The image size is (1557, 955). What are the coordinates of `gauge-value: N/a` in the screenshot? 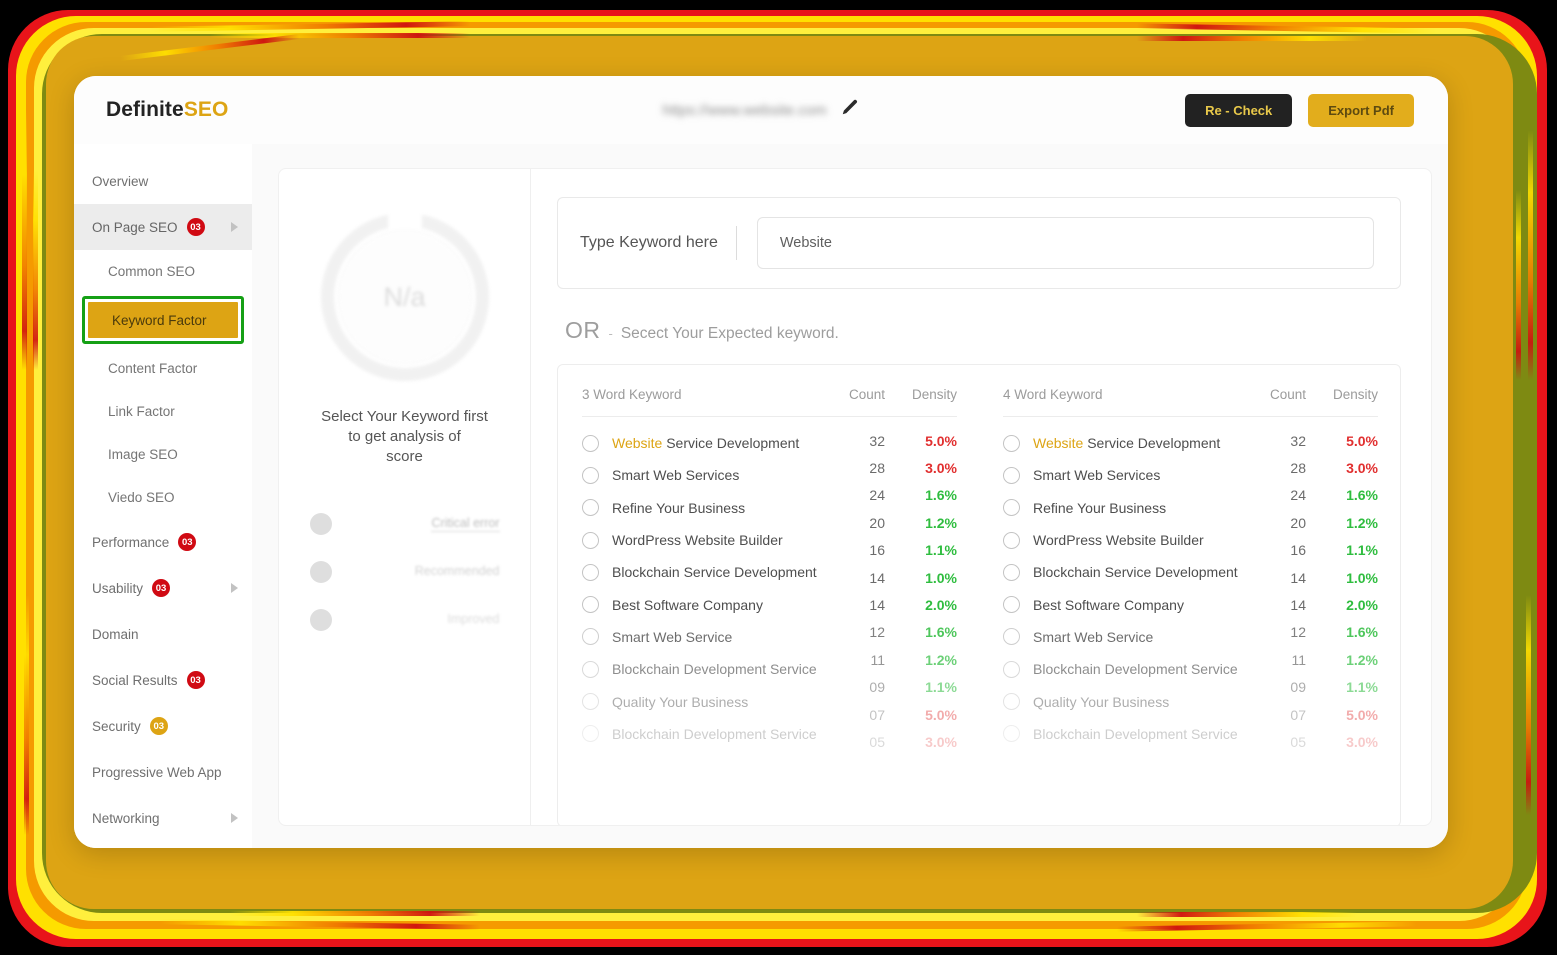 It's located at (404, 296).